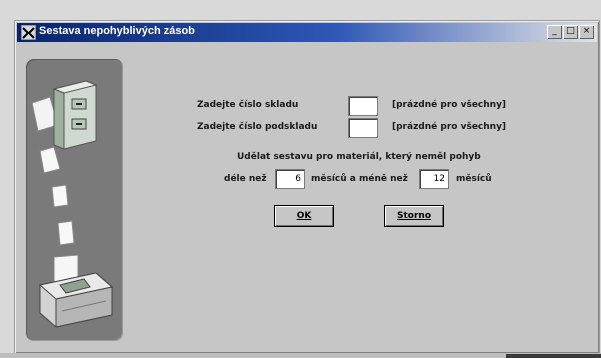 The width and height of the screenshot is (601, 358). I want to click on side-illustration-panel, so click(74, 200).